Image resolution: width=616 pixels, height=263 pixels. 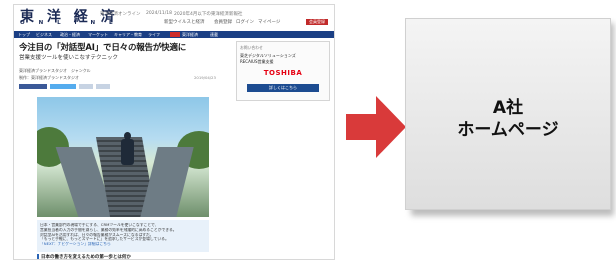 What do you see at coordinates (167, 182) in the screenshot?
I see `escalator-rail-right` at bounding box center [167, 182].